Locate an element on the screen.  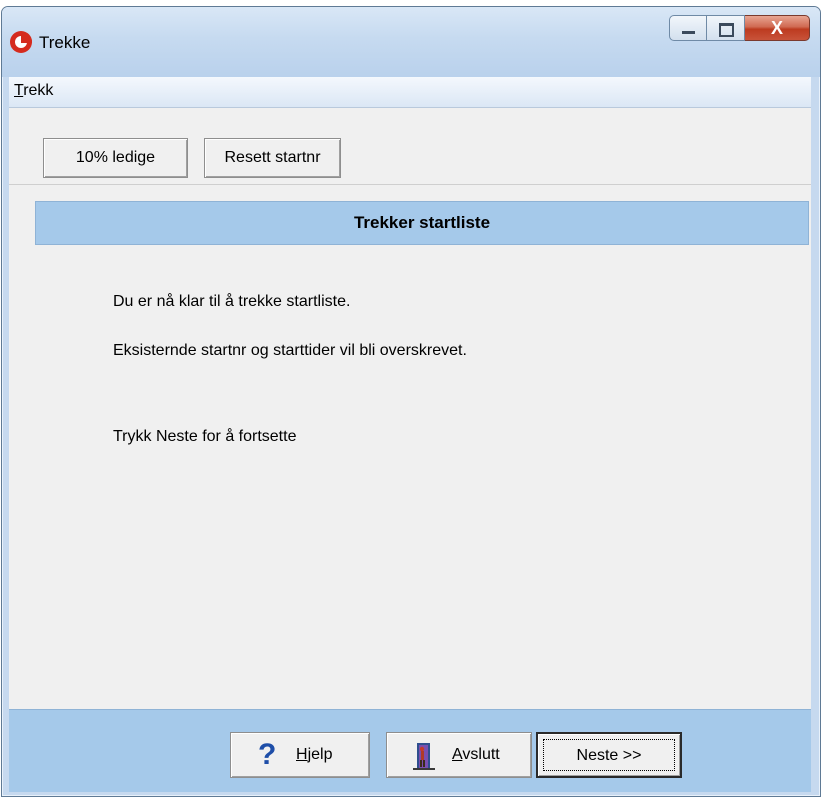
next-button-label: Neste >> is located at coordinates (609, 755).